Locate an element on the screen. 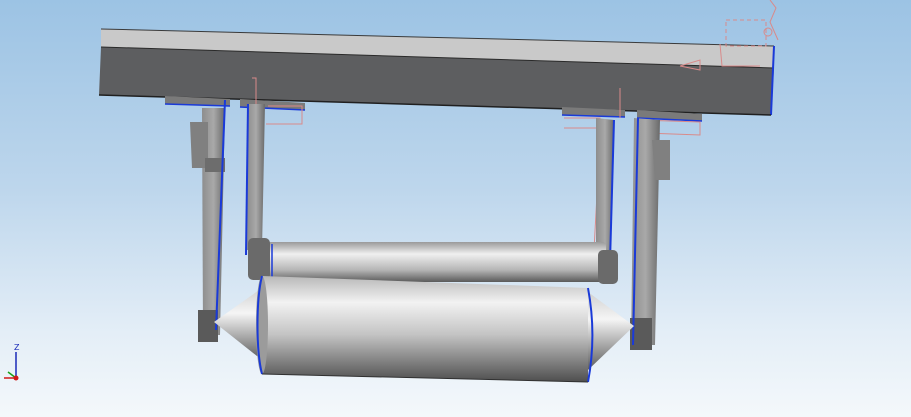 The image size is (911, 417). axis-triad: Z is located at coordinates (12, 362).